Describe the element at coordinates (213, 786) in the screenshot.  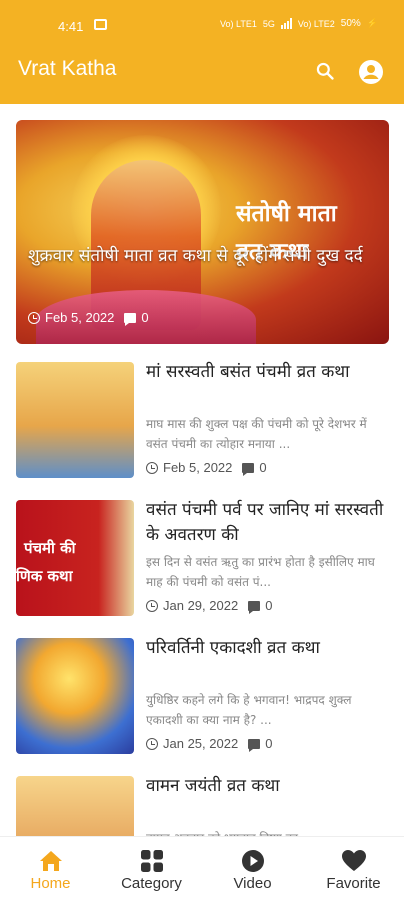
I see `article-title: वामन जयंती व्रत कथा` at that location.